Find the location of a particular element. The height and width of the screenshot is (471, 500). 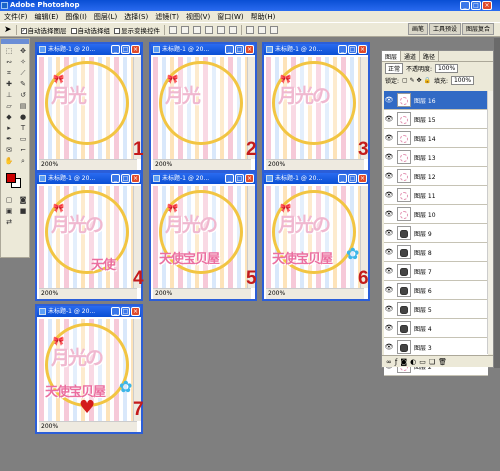

document-canvas: 🎀 月光の is located at coordinates (314, 108).